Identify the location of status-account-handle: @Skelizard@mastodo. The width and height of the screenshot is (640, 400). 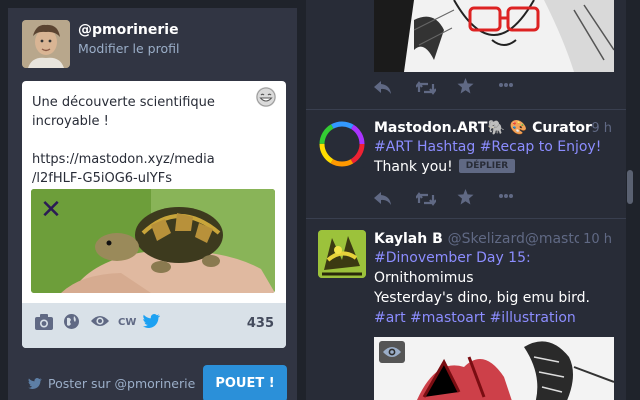
(523, 239).